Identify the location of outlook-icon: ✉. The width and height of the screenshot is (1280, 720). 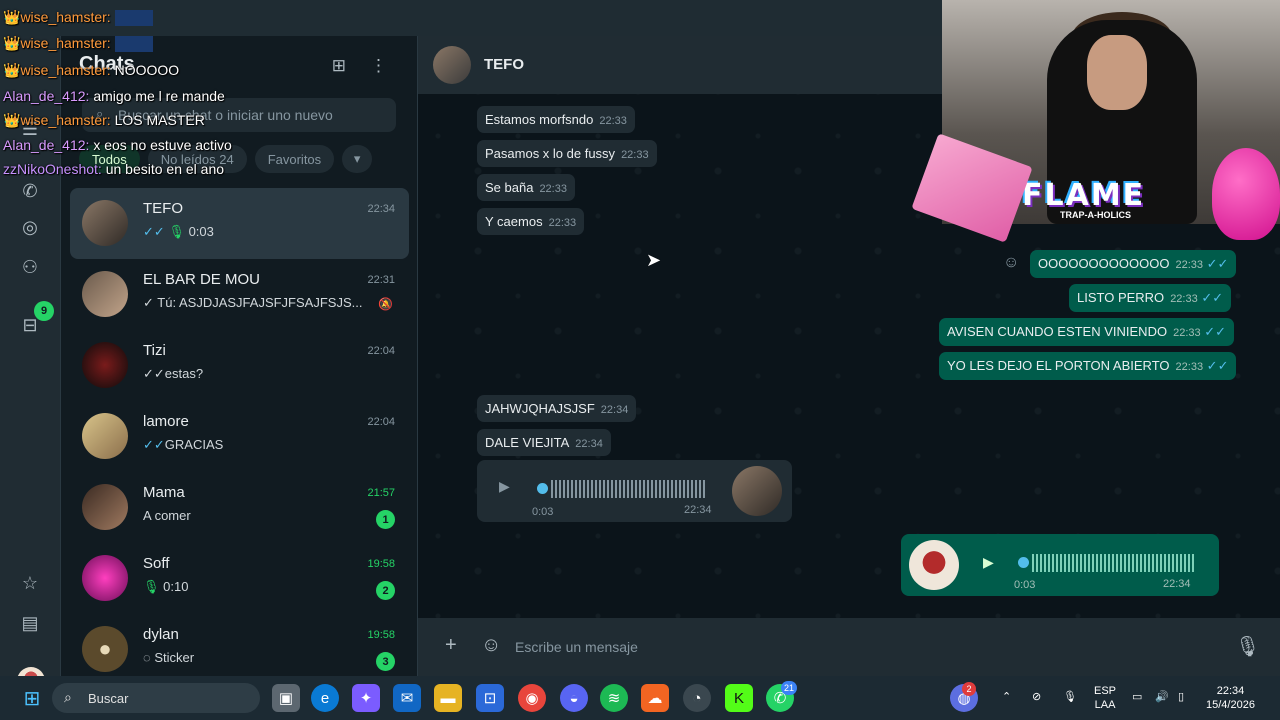
(407, 698).